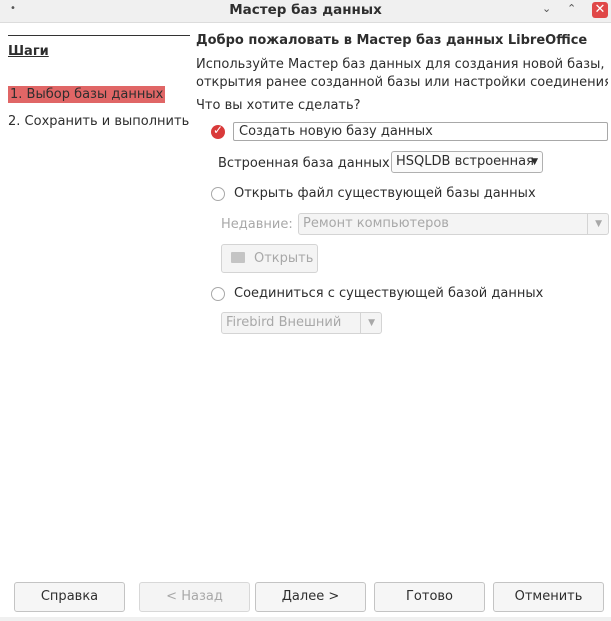  What do you see at coordinates (69, 597) in the screenshot?
I see `help-button: Справка` at bounding box center [69, 597].